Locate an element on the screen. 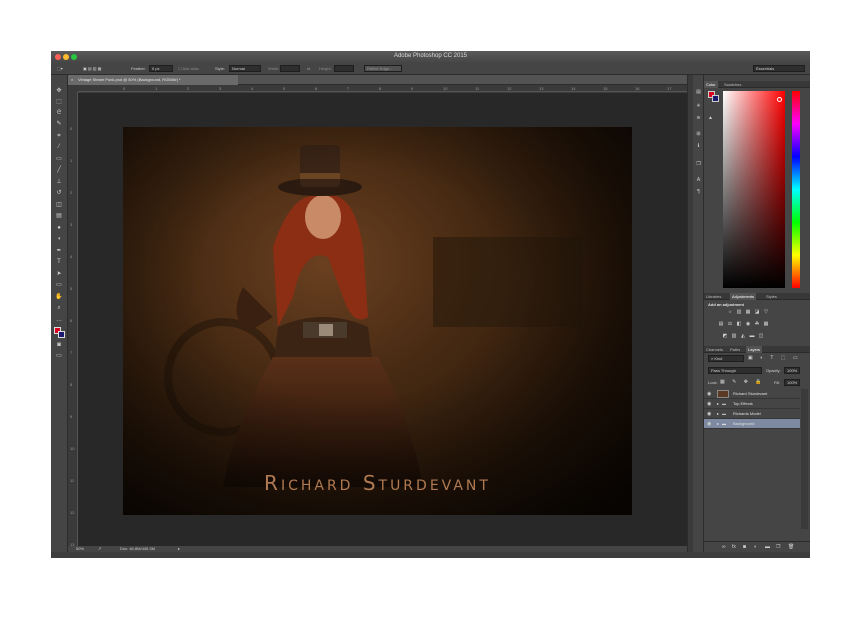  dodge-tool-icon: ◖ is located at coordinates (59, 239).